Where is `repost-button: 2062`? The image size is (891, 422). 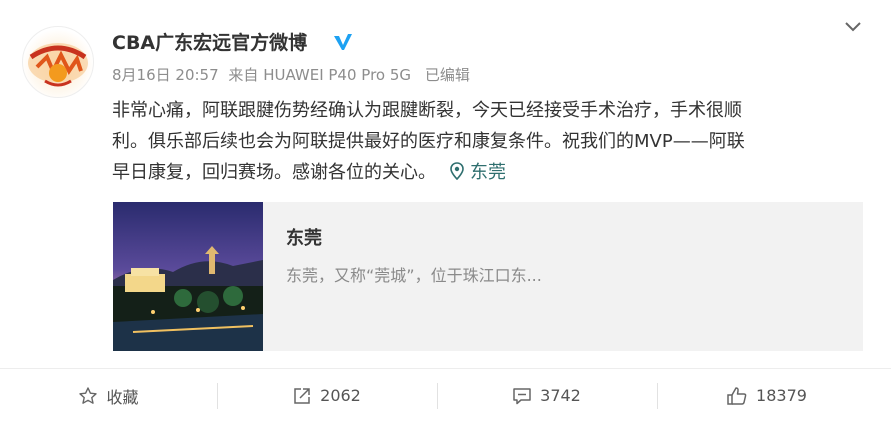 repost-button: 2062 is located at coordinates (326, 395).